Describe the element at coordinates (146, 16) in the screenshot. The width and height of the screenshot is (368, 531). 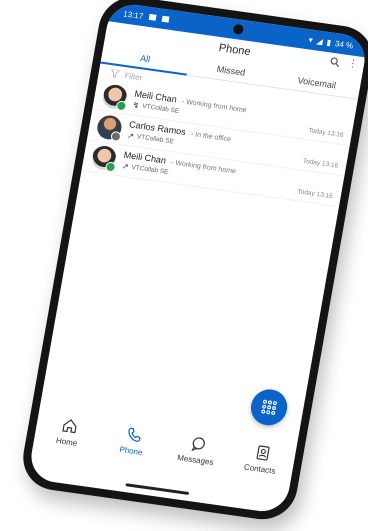
I see `status-left: 13:17` at that location.